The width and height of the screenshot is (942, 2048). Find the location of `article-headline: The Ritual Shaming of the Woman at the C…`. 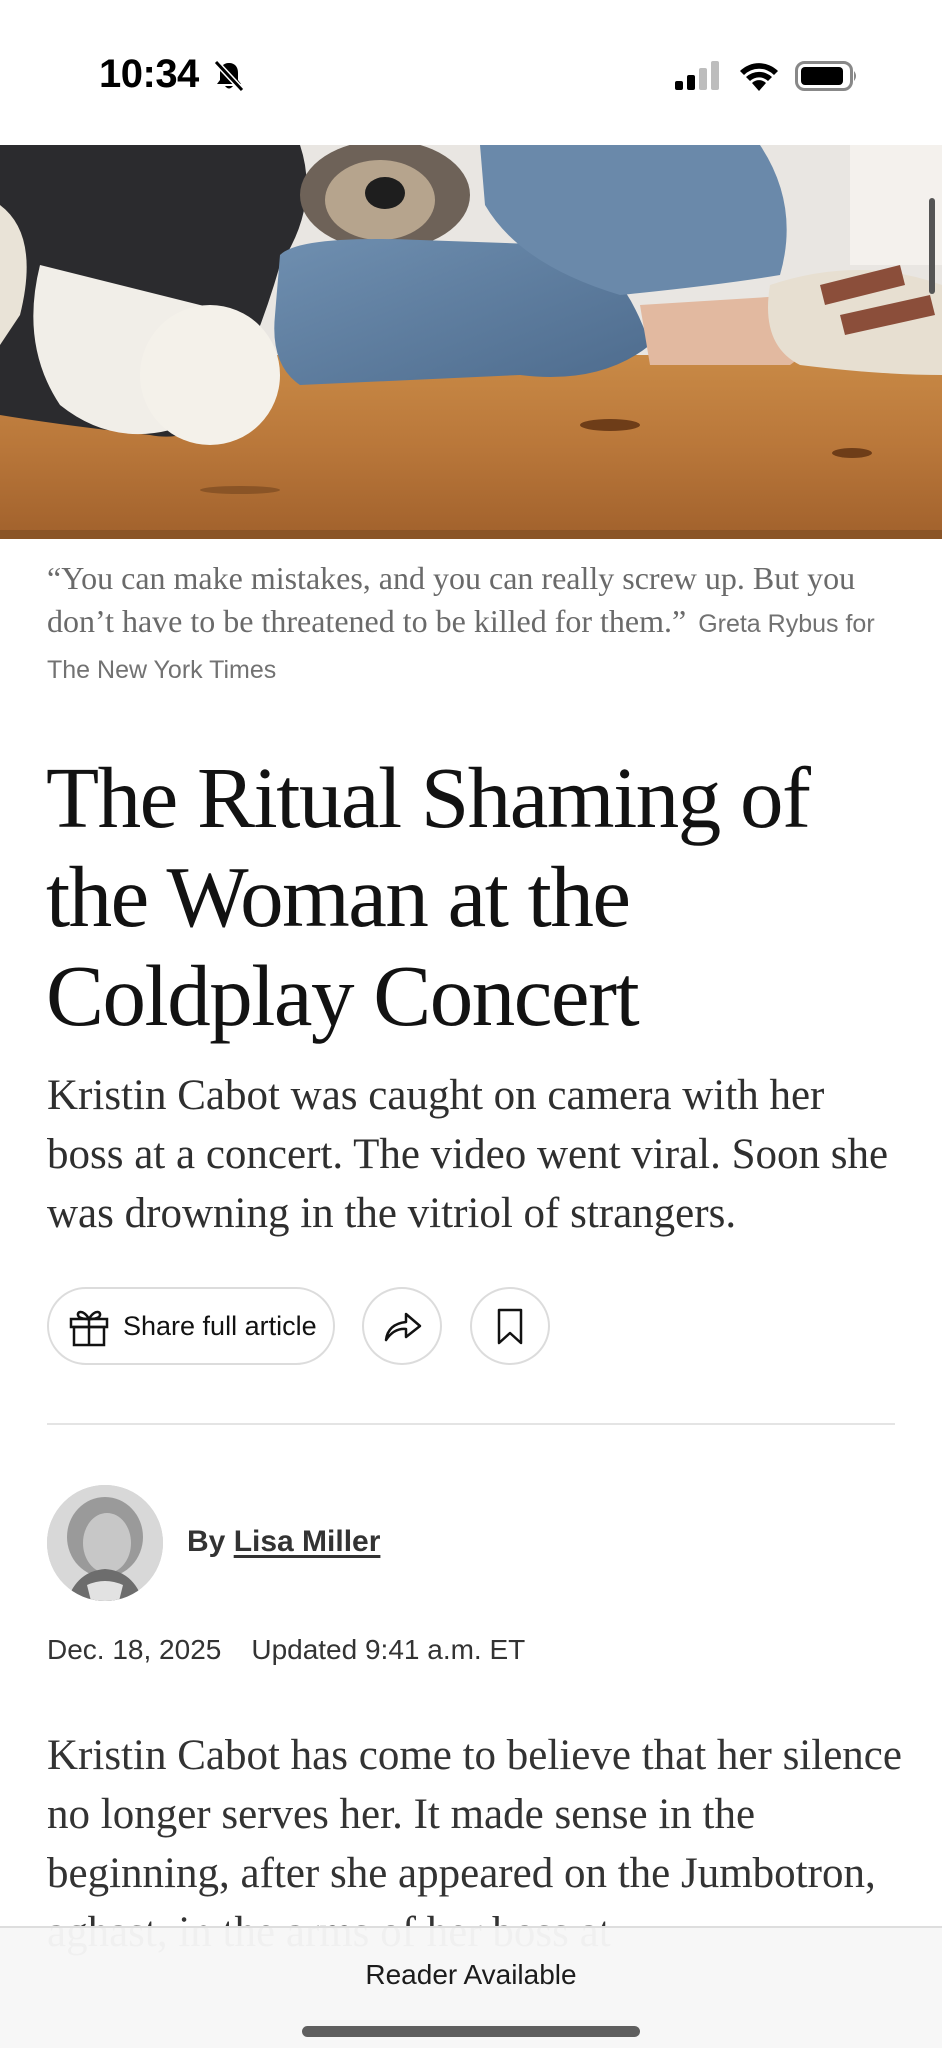

article-headline: The Ritual Shaming of the Woman at the C… is located at coordinates (428, 896).